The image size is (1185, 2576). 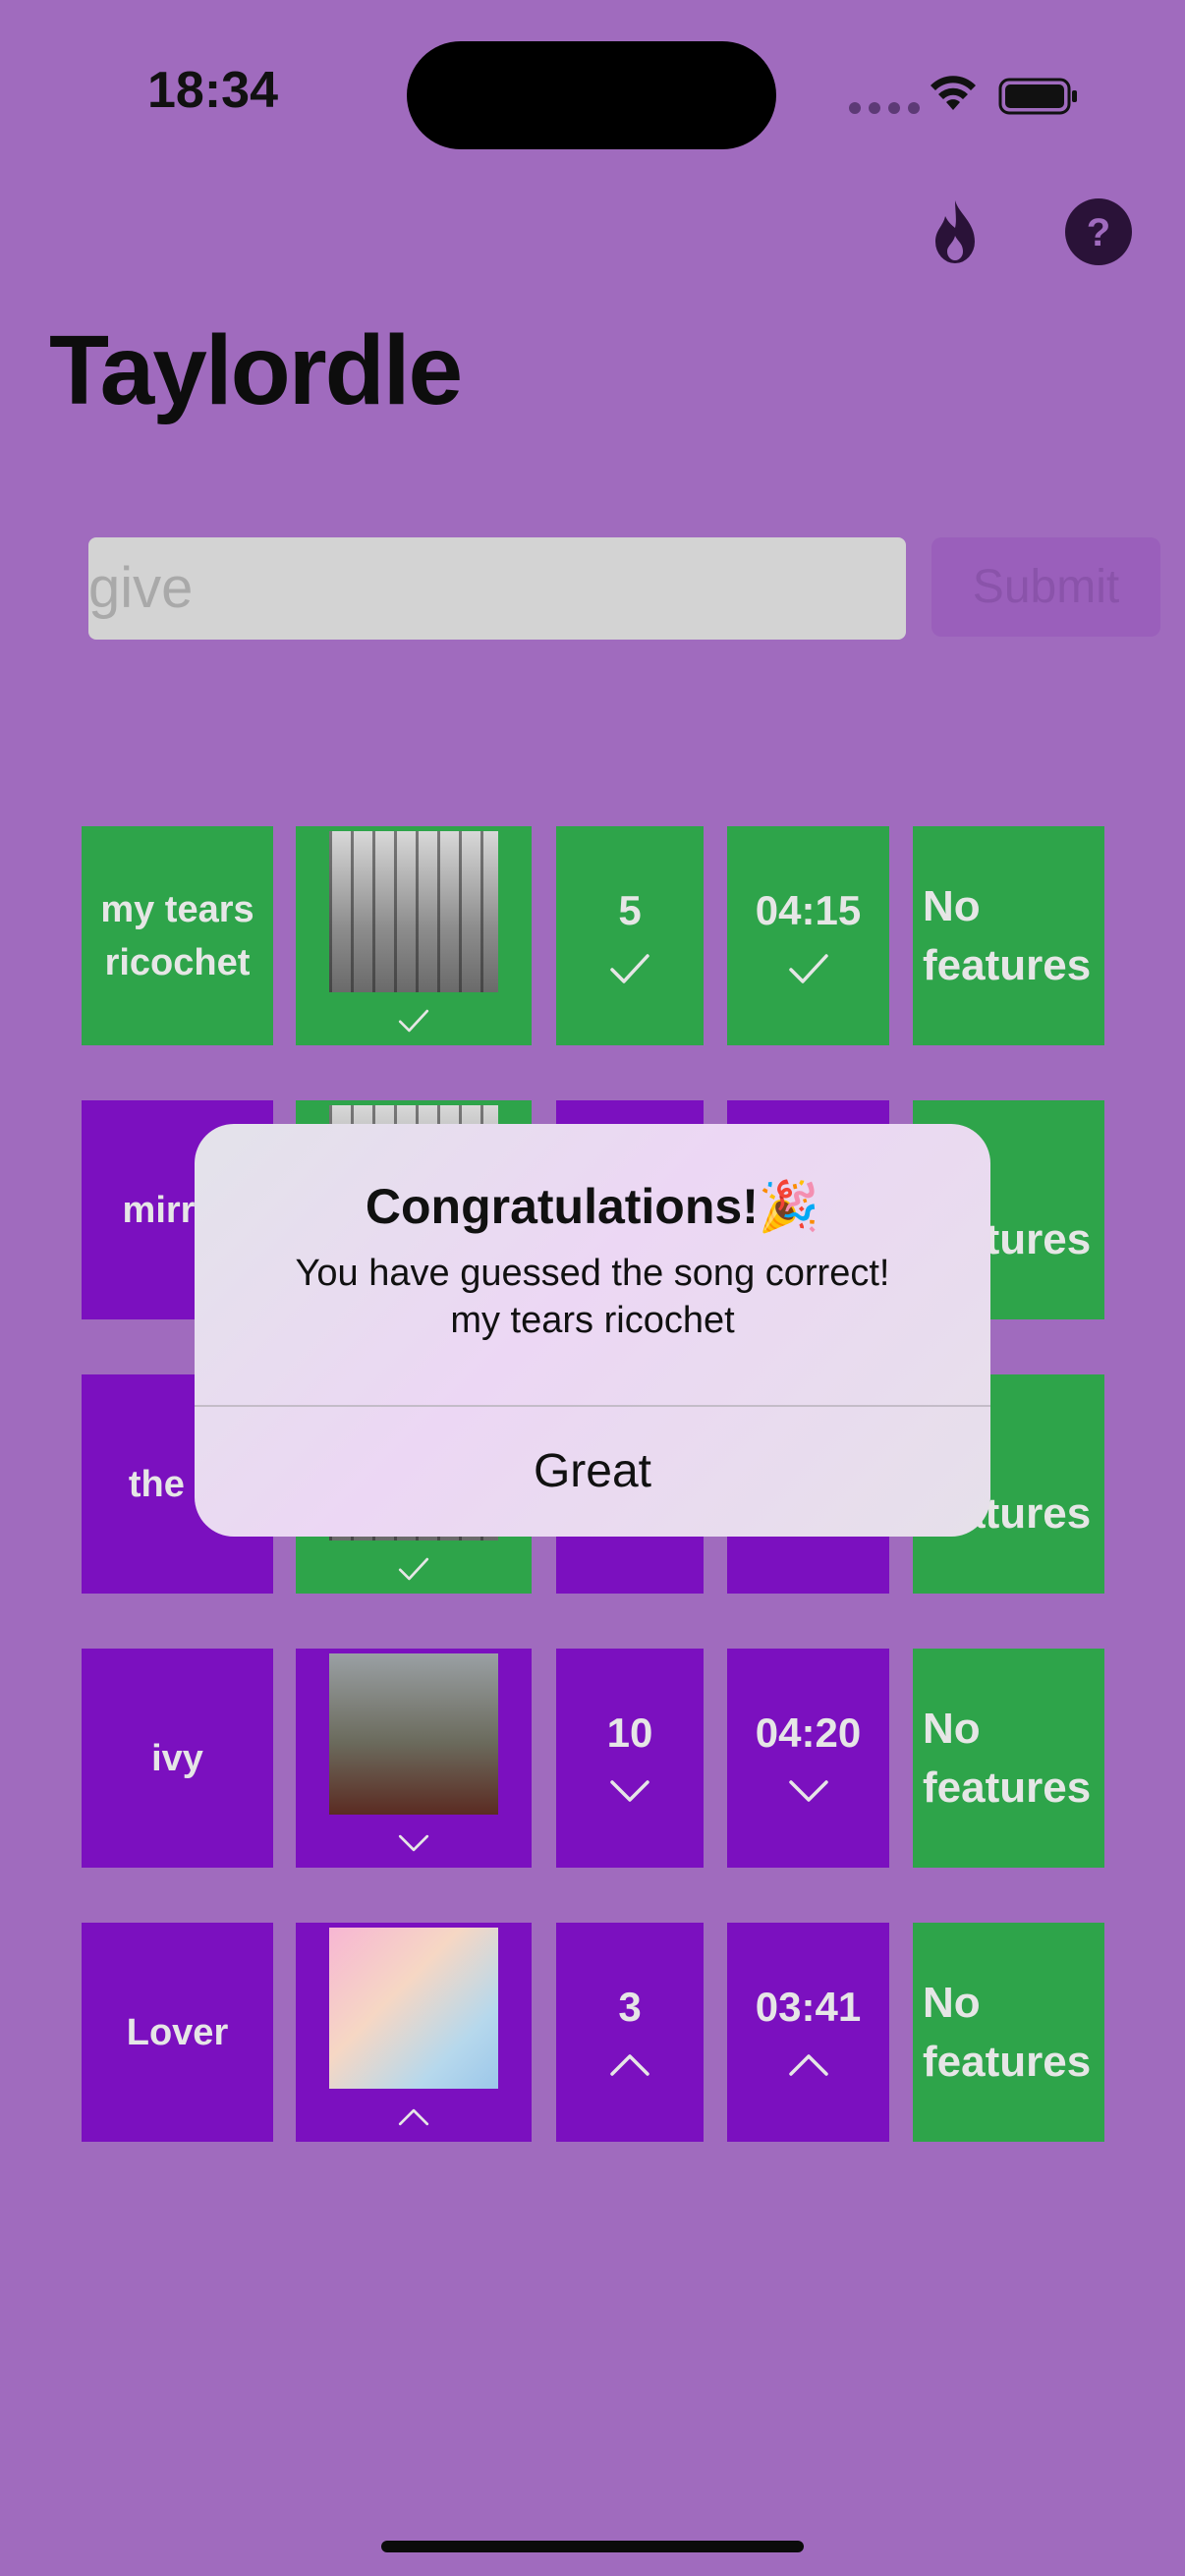 What do you see at coordinates (592, 1206) in the screenshot?
I see `alert-title: Congratulations!🎉` at bounding box center [592, 1206].